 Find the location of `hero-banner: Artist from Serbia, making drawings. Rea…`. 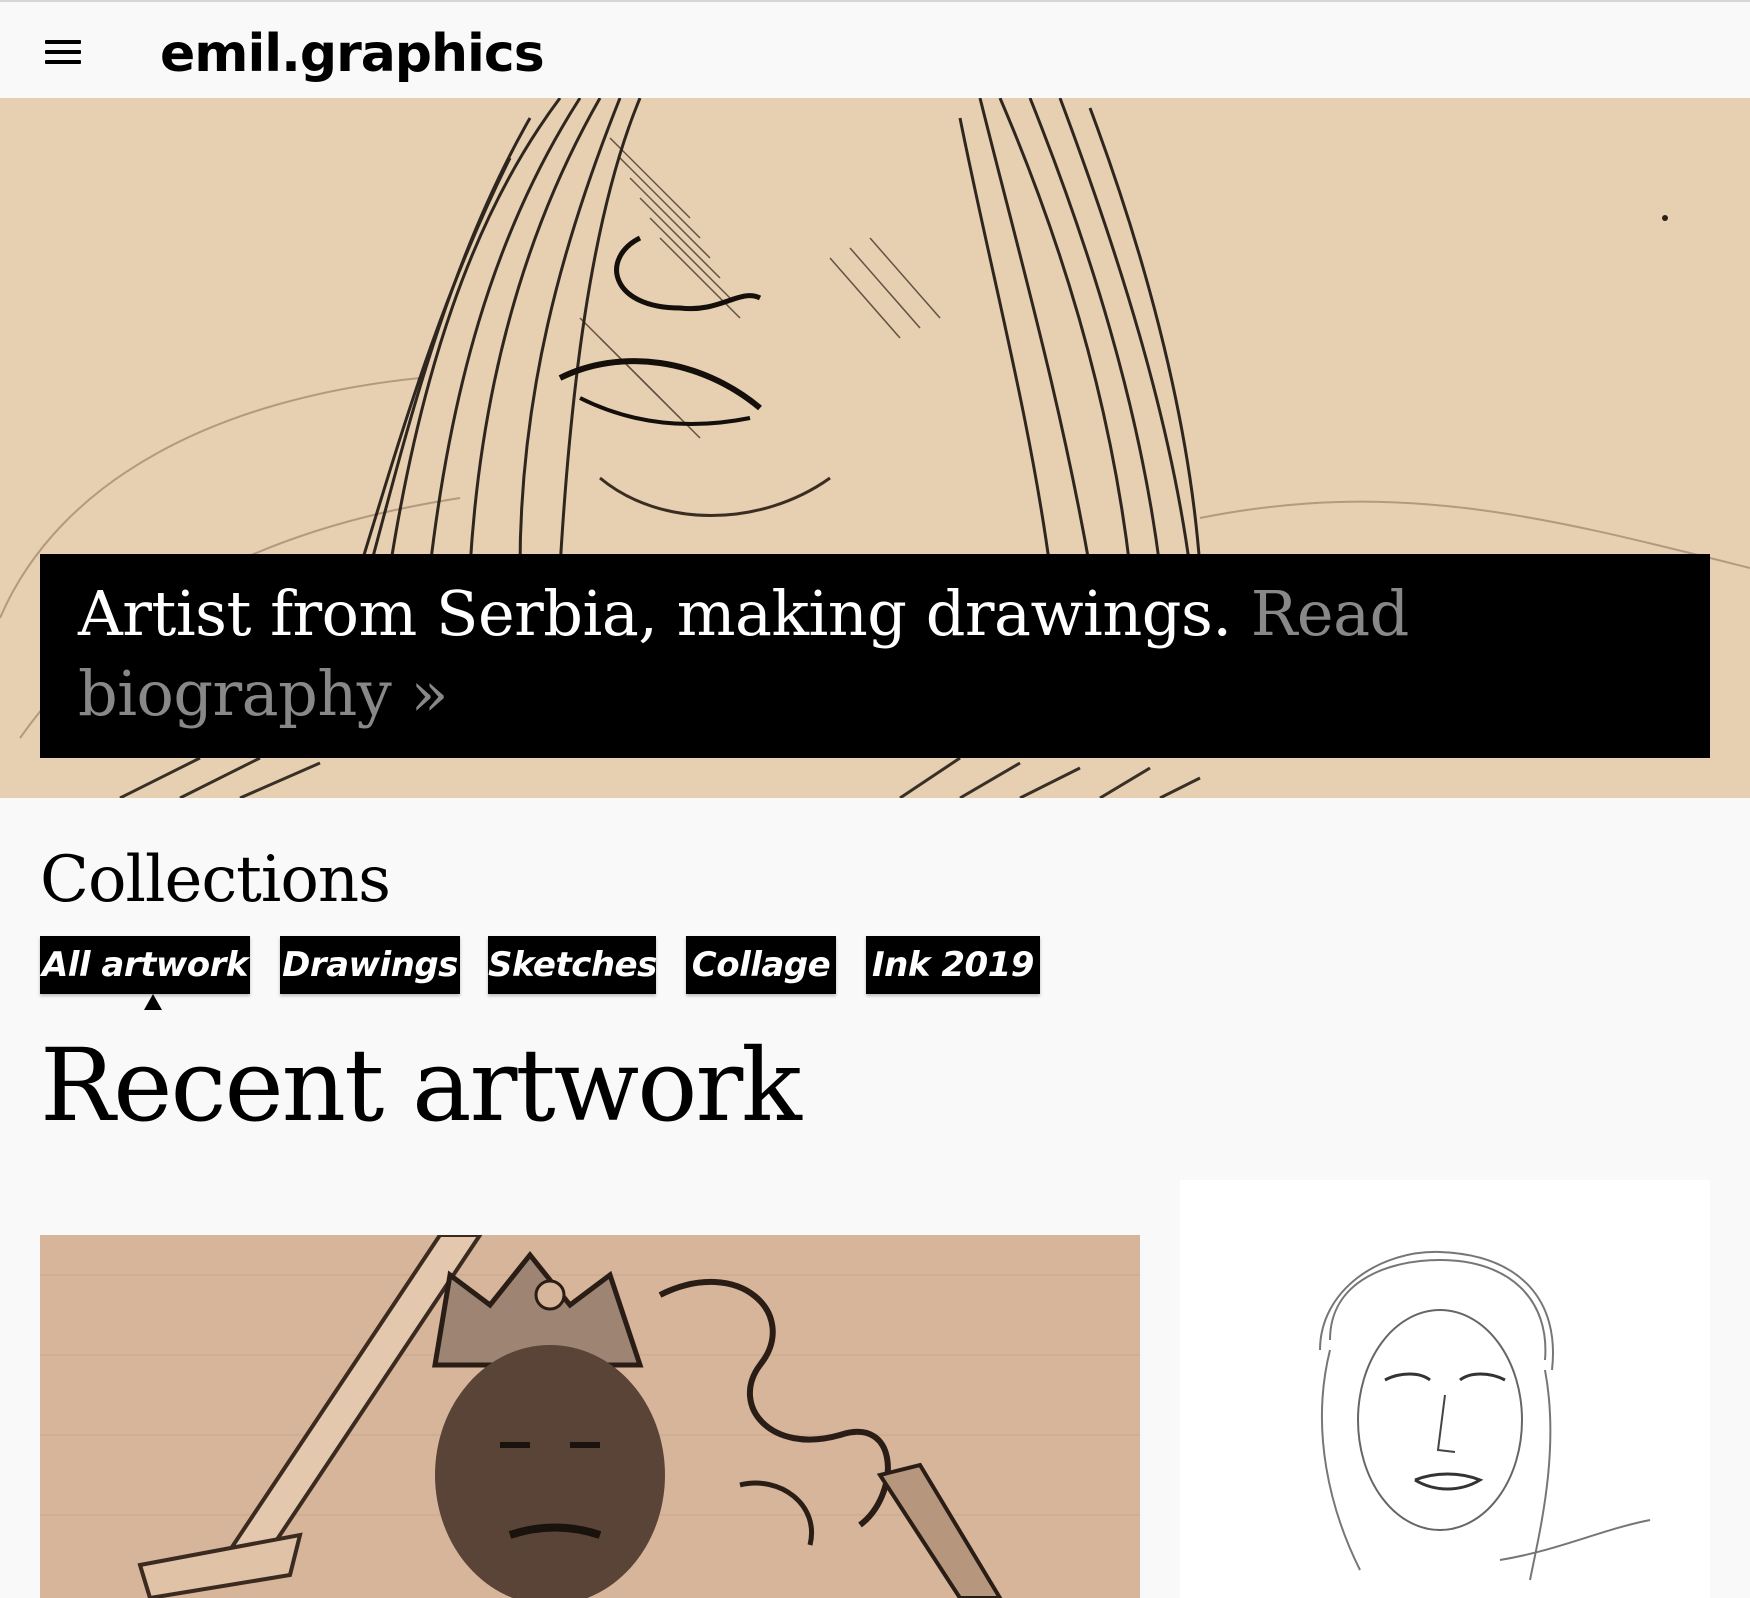

hero-banner: Artist from Serbia, making drawings. Rea… is located at coordinates (875, 656).